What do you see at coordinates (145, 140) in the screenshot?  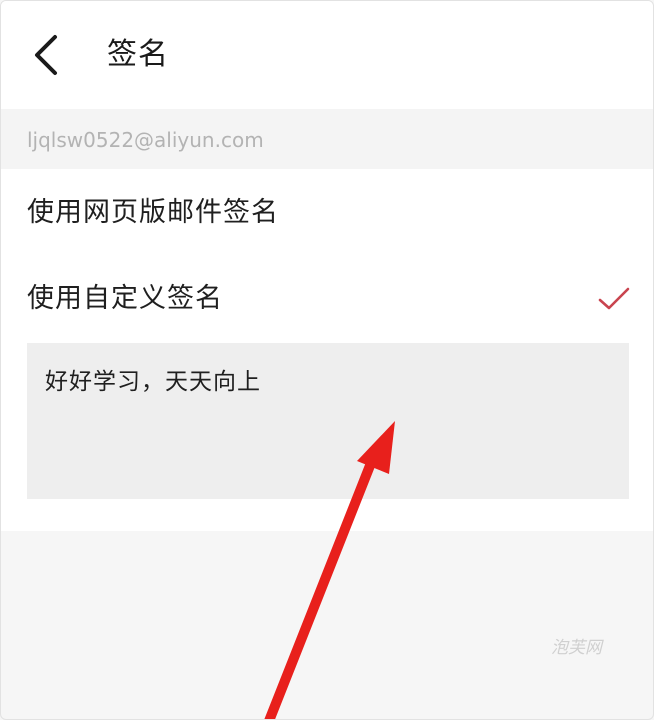 I see `account-email: ljqlsw0522@aliyun.com` at bounding box center [145, 140].